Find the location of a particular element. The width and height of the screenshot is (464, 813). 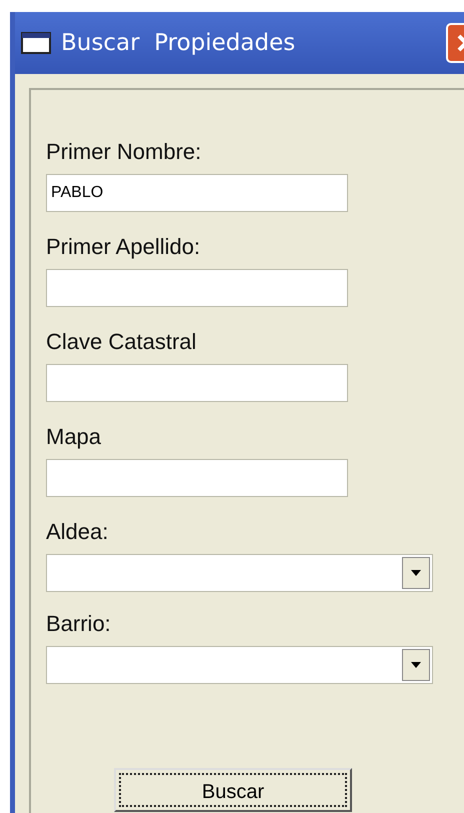

field-label: Aldea: is located at coordinates (78, 532).